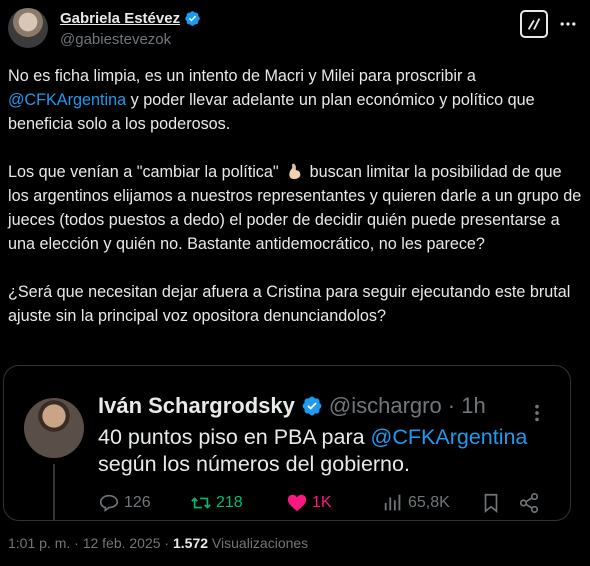 This screenshot has height=566, width=590. I want to click on pinched-fingers-emoji-icon, so click(294, 171).